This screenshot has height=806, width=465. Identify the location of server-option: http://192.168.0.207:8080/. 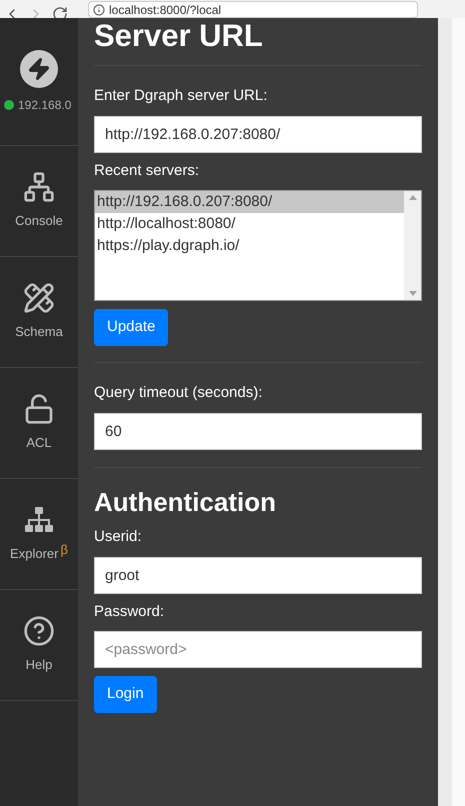
(249, 202).